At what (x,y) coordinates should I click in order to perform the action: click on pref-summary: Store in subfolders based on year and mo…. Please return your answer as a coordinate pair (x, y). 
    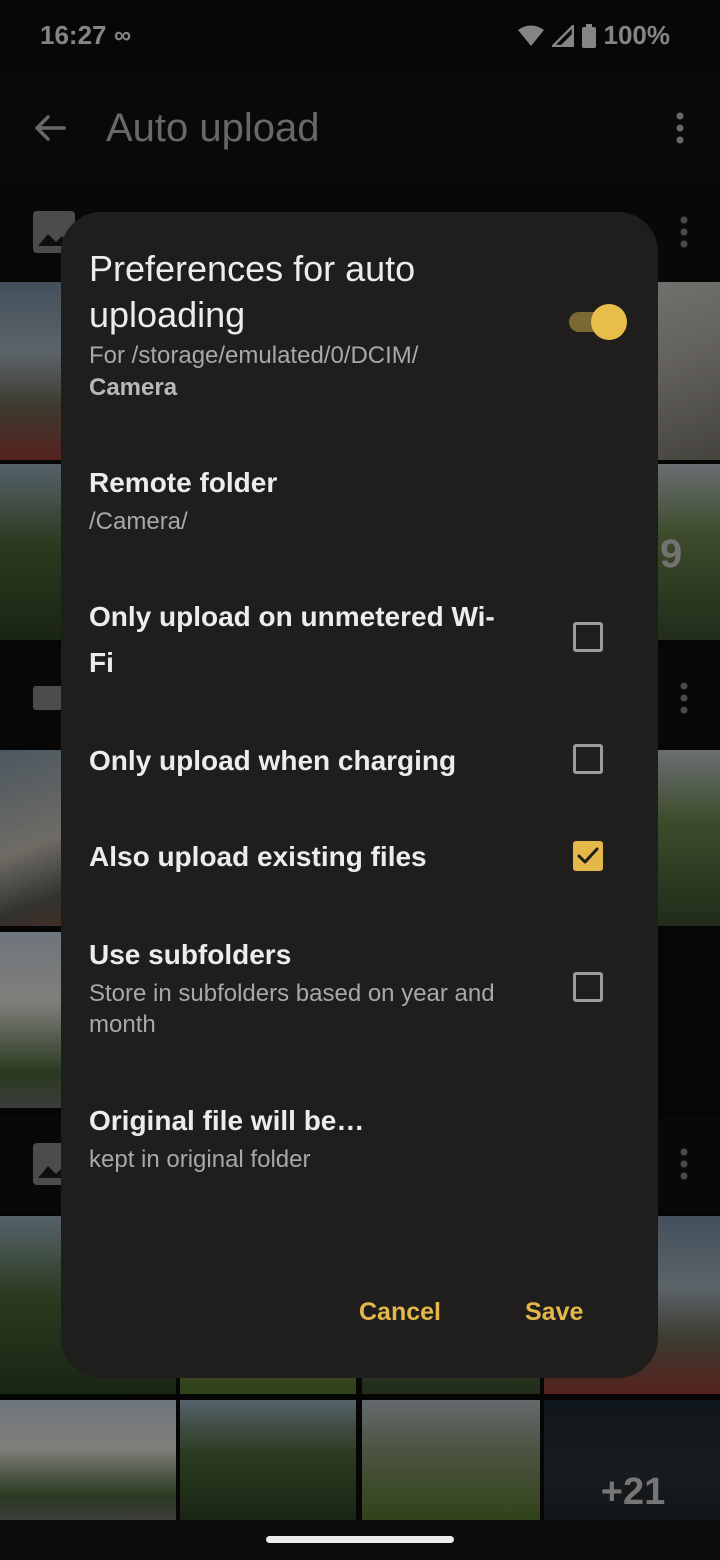
    Looking at the image, I should click on (292, 1009).